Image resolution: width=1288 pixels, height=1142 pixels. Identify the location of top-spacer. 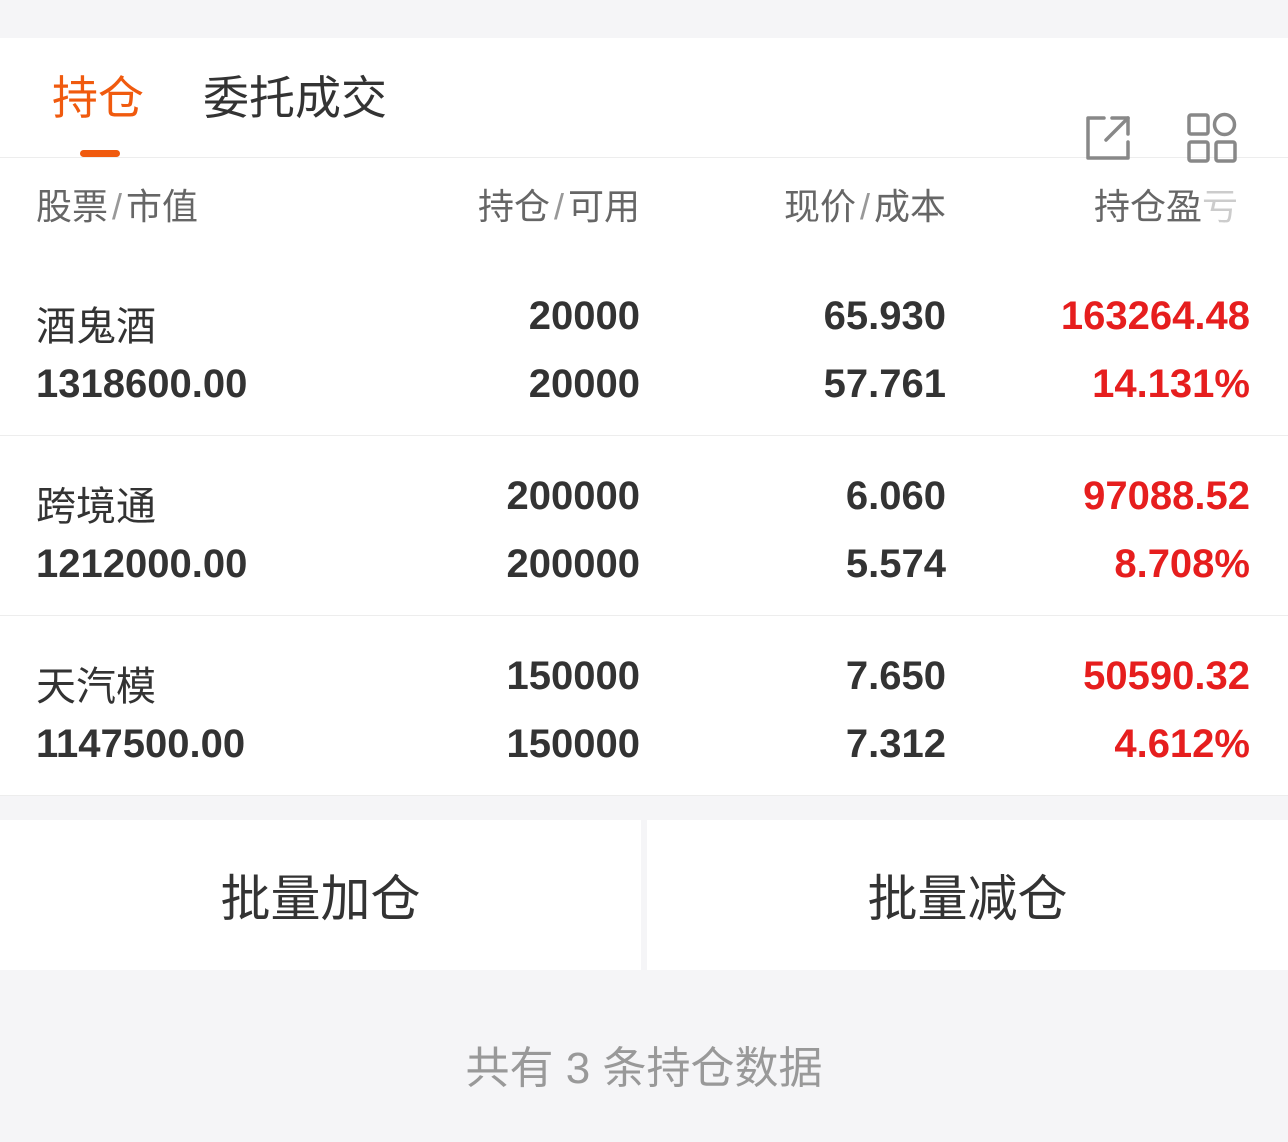
(644, 19).